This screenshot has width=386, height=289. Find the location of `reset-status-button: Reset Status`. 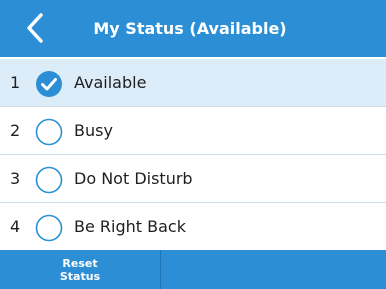

reset-status-button: Reset Status is located at coordinates (80, 269).